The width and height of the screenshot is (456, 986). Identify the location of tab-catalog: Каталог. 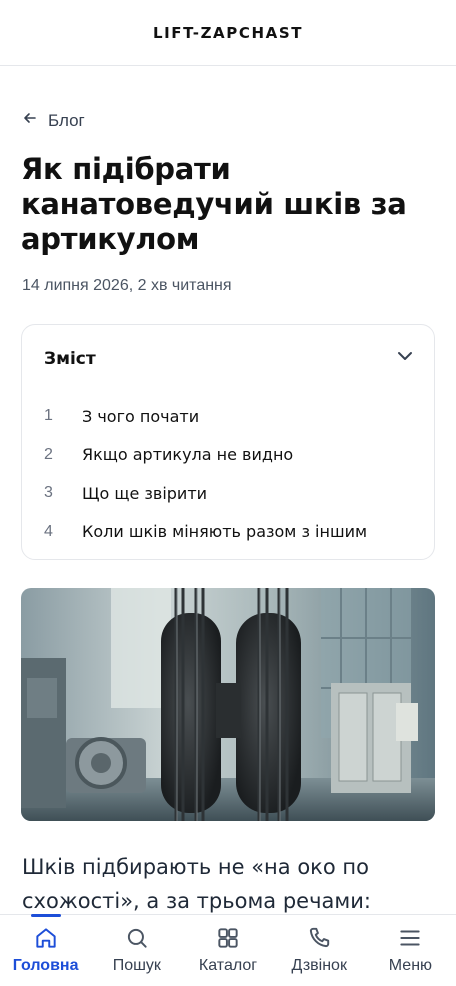
(227, 950).